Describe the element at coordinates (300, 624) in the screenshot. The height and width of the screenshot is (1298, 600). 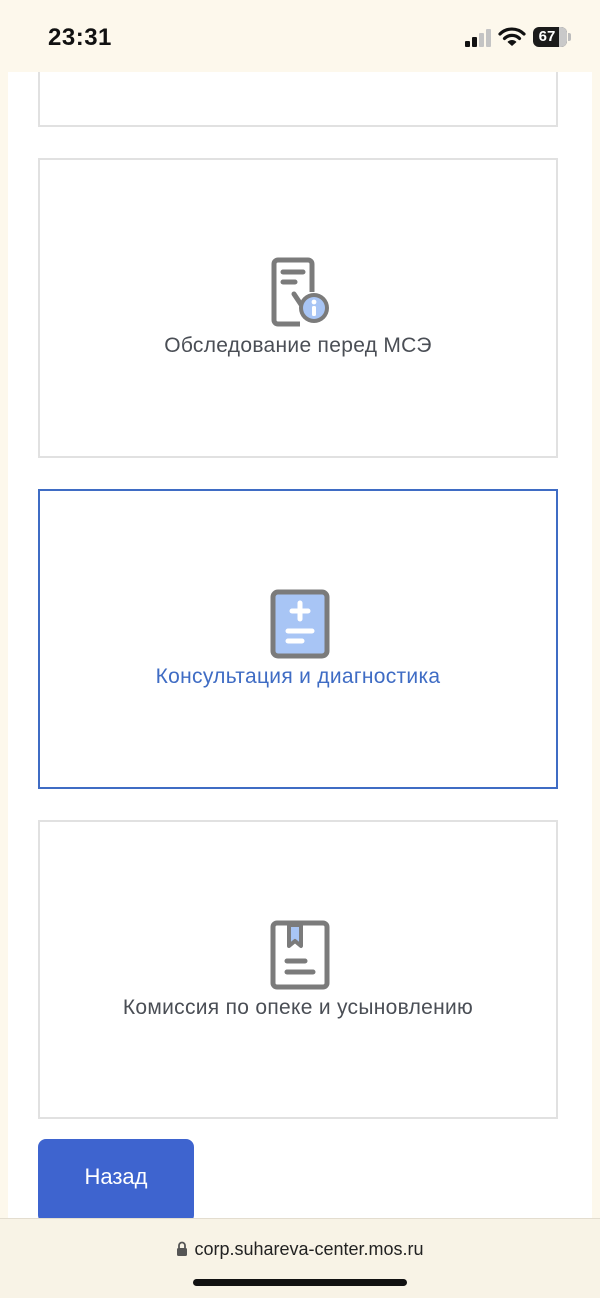
I see `medical-record-icon` at that location.